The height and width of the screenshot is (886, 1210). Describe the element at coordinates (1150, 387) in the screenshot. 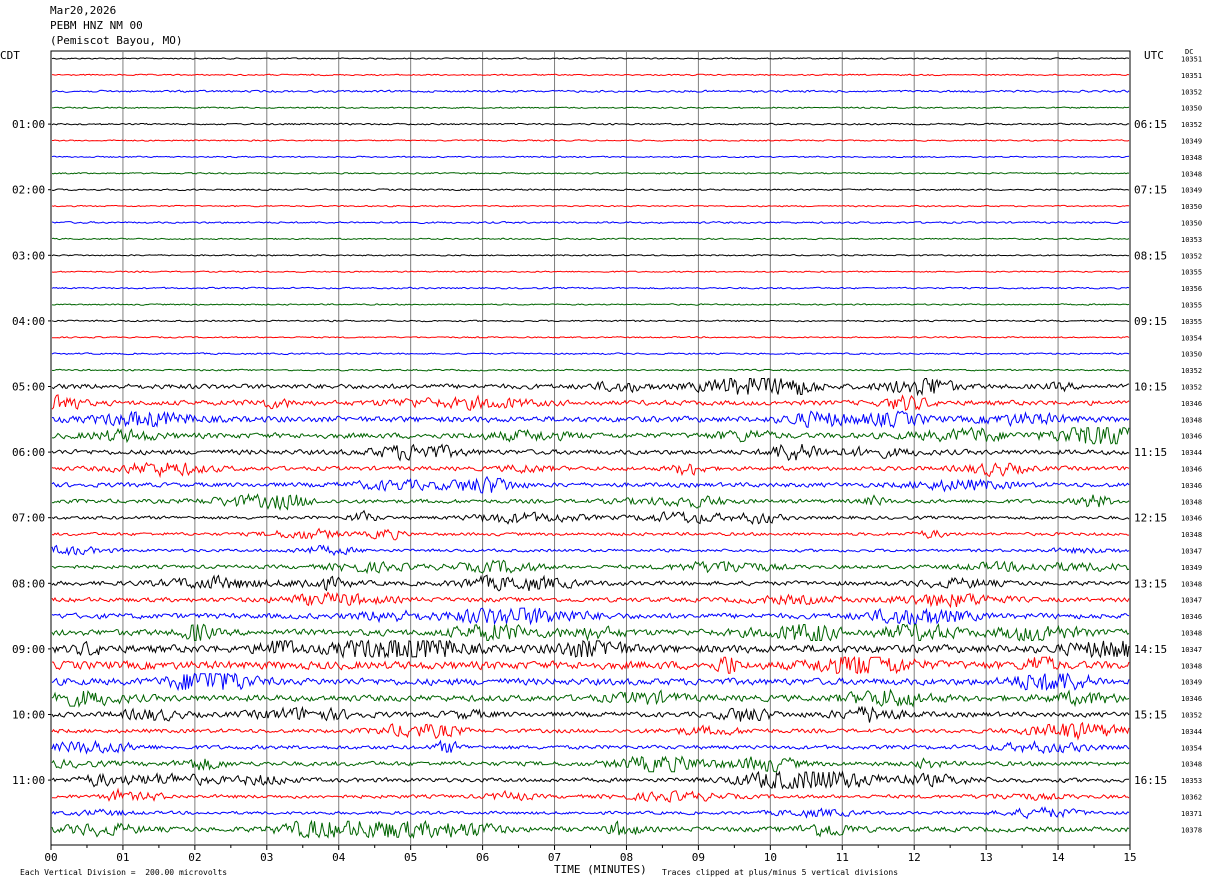

I see `right-hour-label: 10:15` at that location.